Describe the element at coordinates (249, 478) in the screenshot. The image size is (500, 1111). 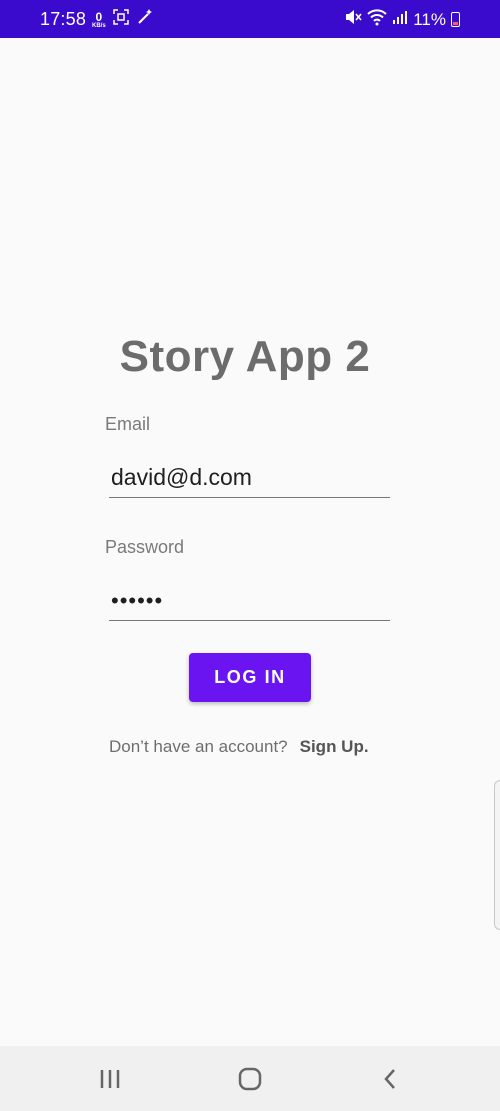
I see `email-field` at that location.